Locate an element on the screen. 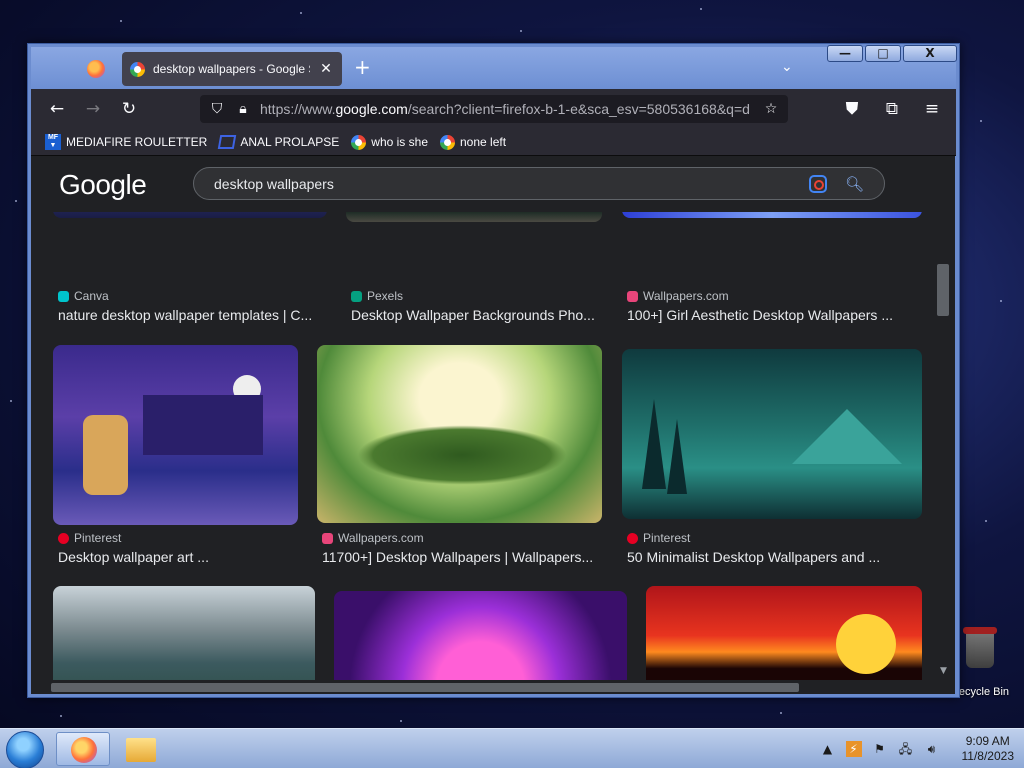  bookmark-mediafire: MF ▼ MEDIAFIRE ROULETTER is located at coordinates (126, 142).